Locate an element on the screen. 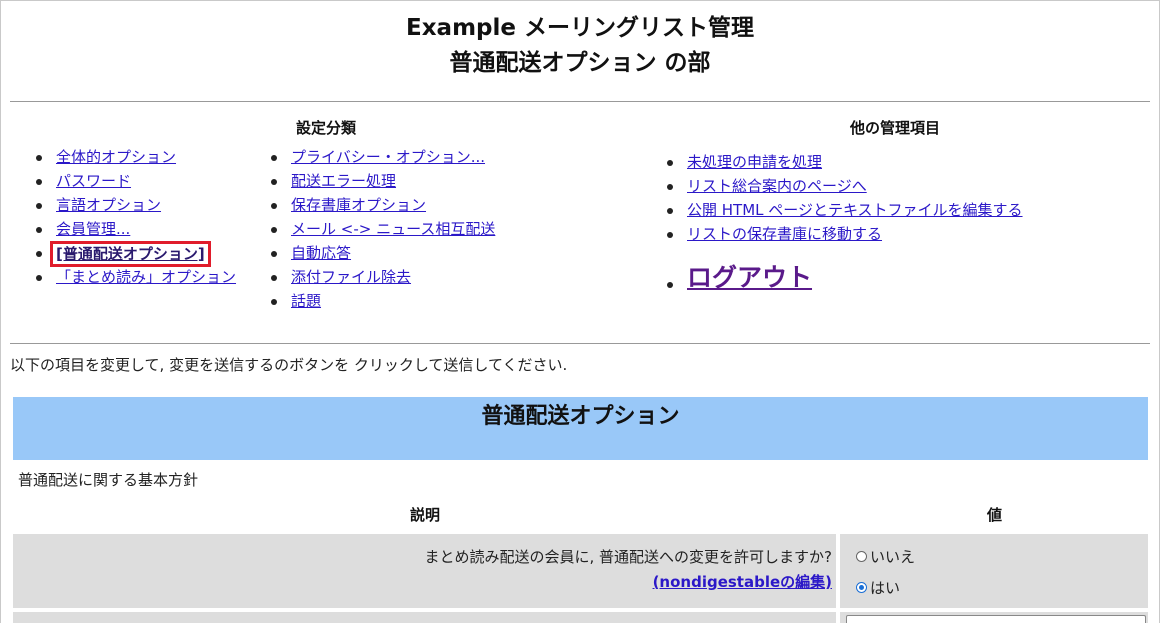  categories-heading: 設定分類 is located at coordinates (326, 128).